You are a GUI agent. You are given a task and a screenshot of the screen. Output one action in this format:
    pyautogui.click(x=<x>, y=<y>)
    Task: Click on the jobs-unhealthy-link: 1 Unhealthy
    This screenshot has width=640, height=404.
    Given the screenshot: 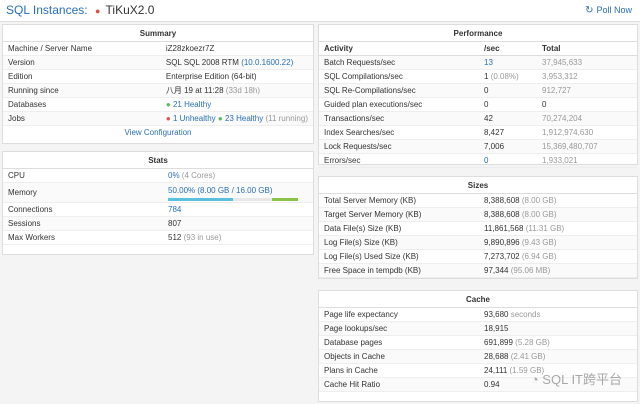 What is the action you would take?
    pyautogui.click(x=194, y=118)
    